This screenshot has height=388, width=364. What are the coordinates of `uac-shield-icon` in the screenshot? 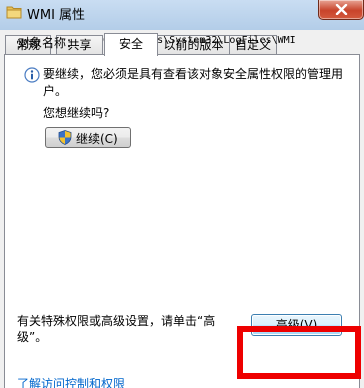 It's located at (65, 137).